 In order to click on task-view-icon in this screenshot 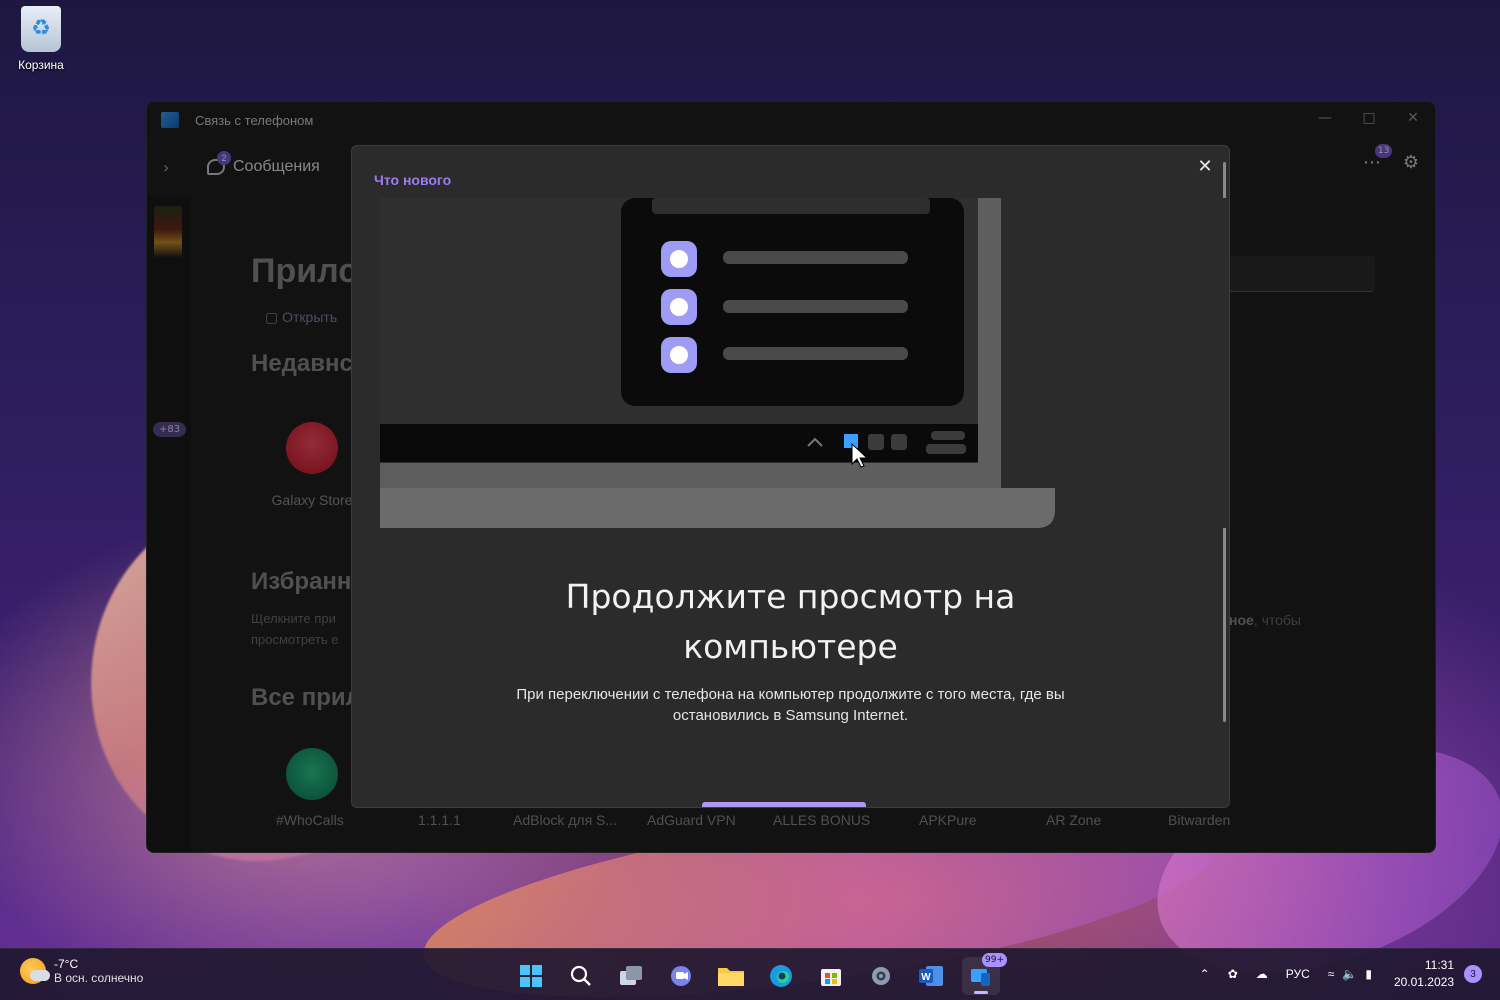, I will do `click(631, 975)`.